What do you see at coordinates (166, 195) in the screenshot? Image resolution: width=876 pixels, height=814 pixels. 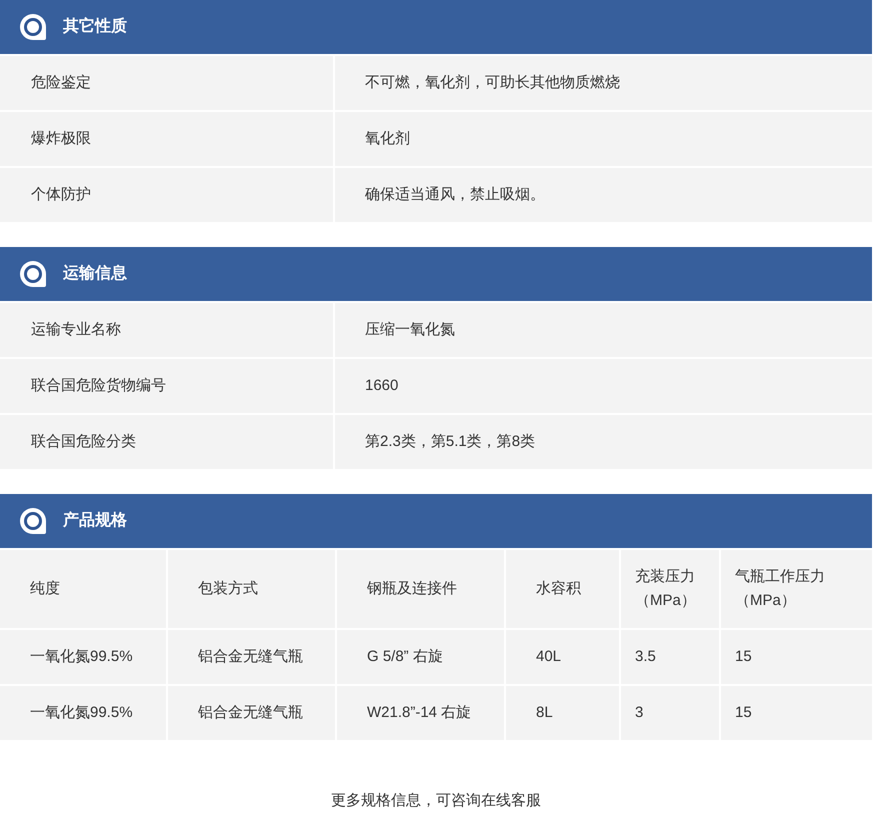 I see `table-cell: 个体防护` at bounding box center [166, 195].